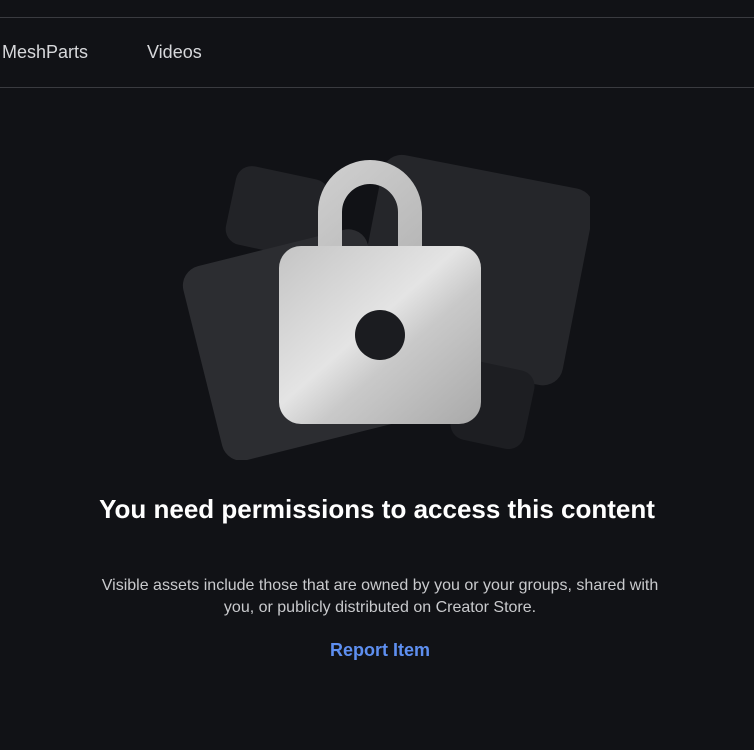 The height and width of the screenshot is (750, 754). Describe the element at coordinates (380, 650) in the screenshot. I see `report-item-link: Report Item` at that location.